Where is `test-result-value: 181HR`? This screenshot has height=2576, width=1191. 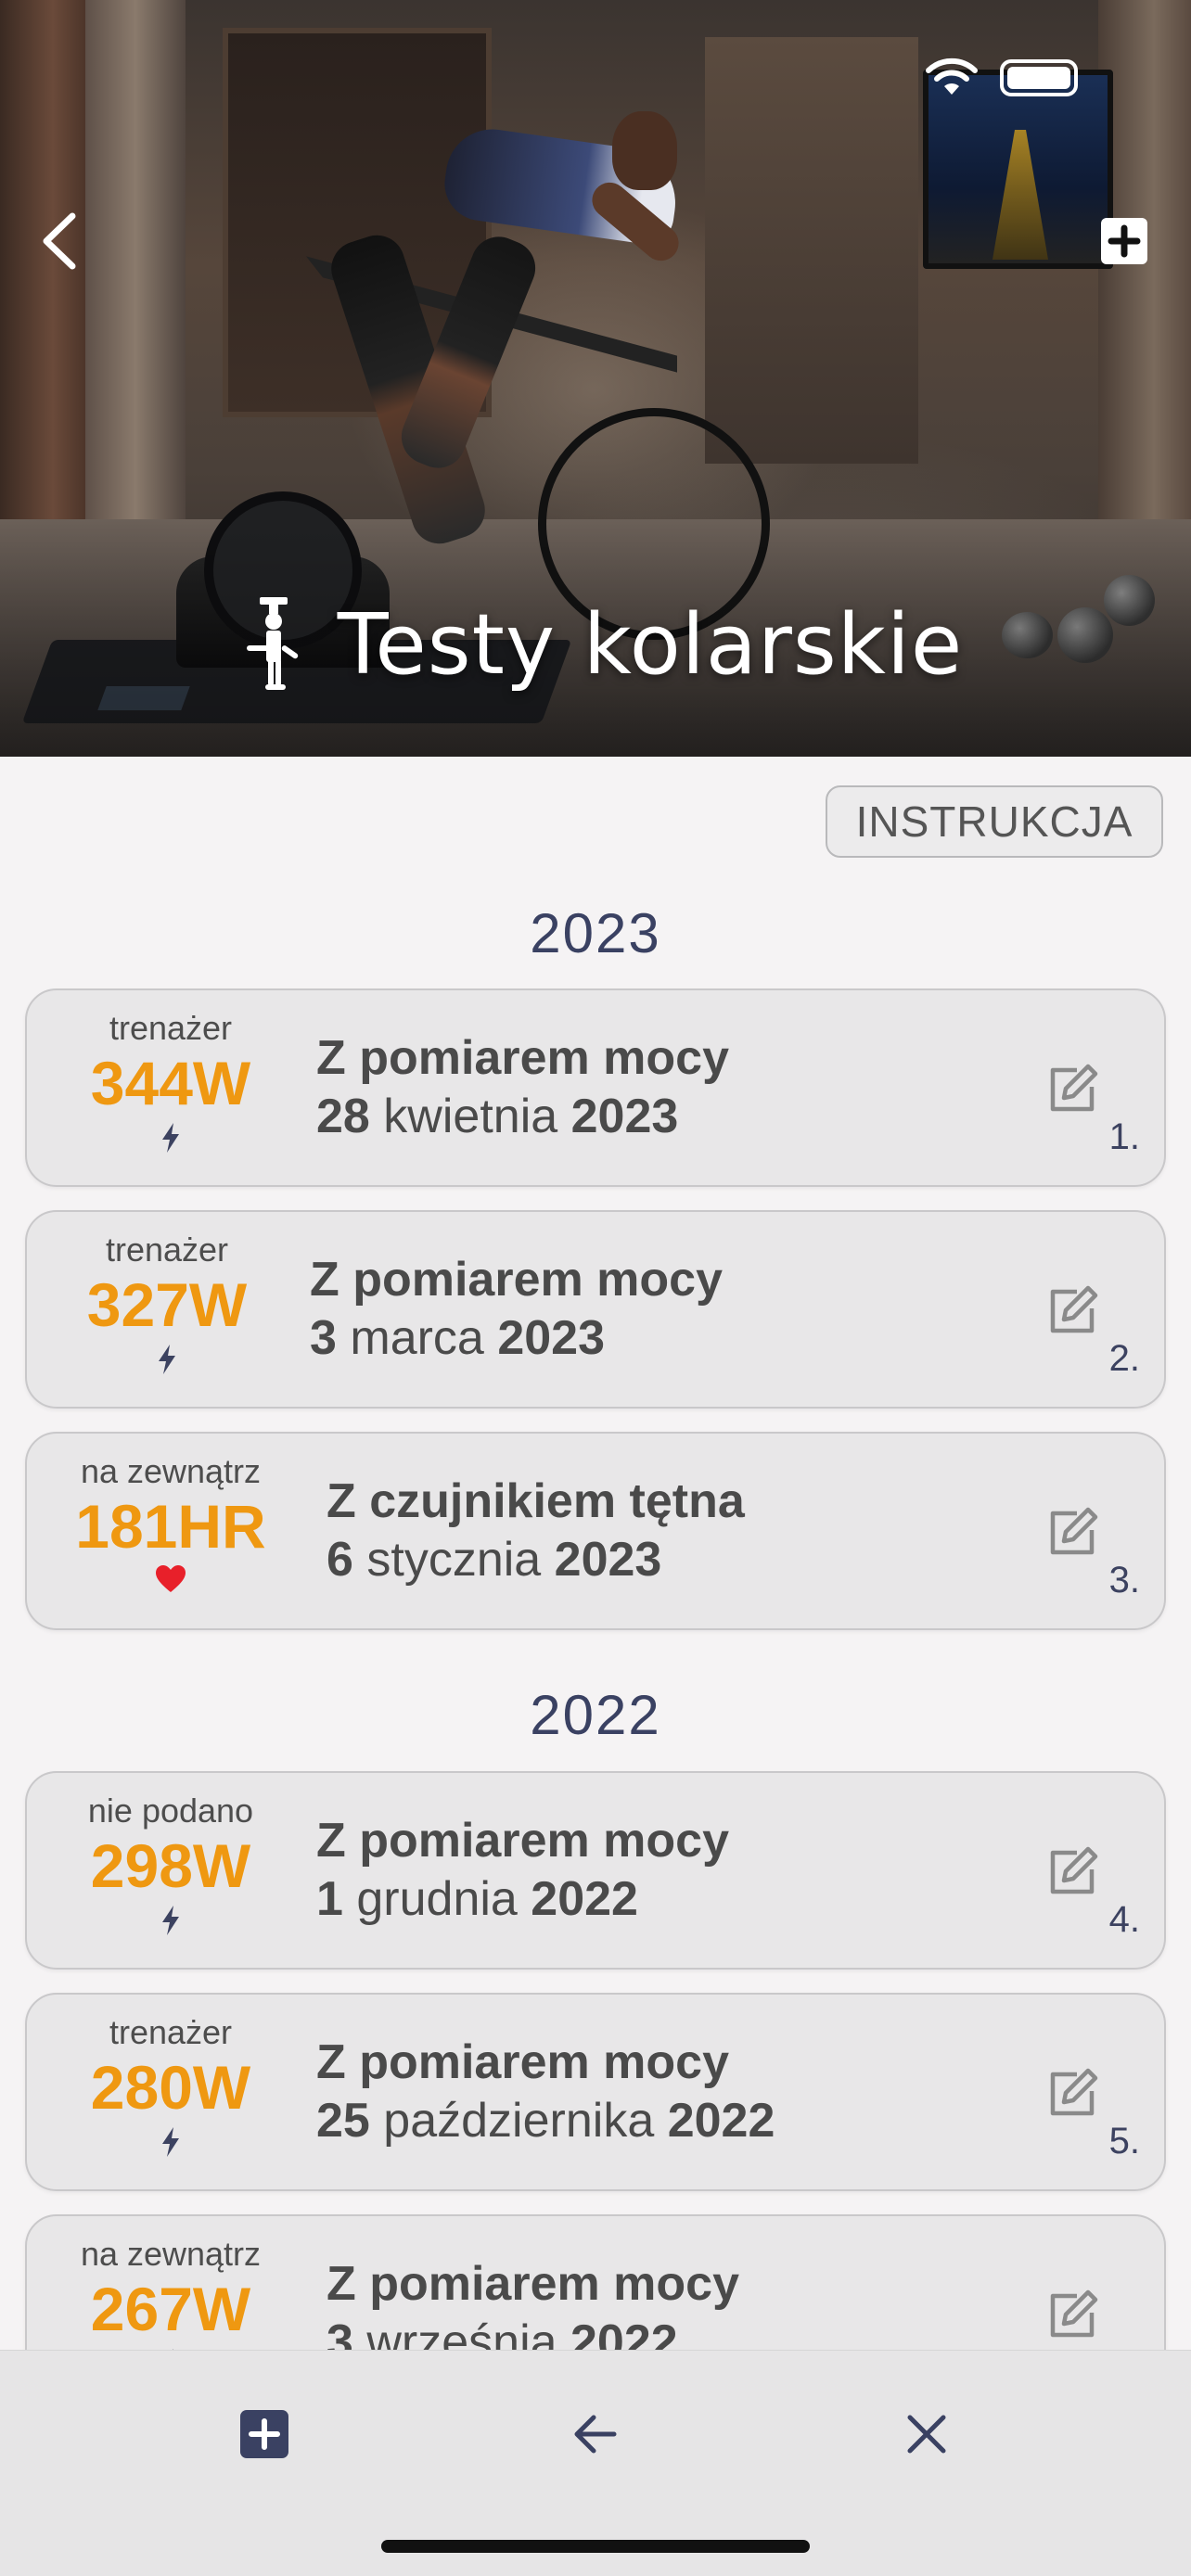
test-result-value: 181HR is located at coordinates (170, 1526).